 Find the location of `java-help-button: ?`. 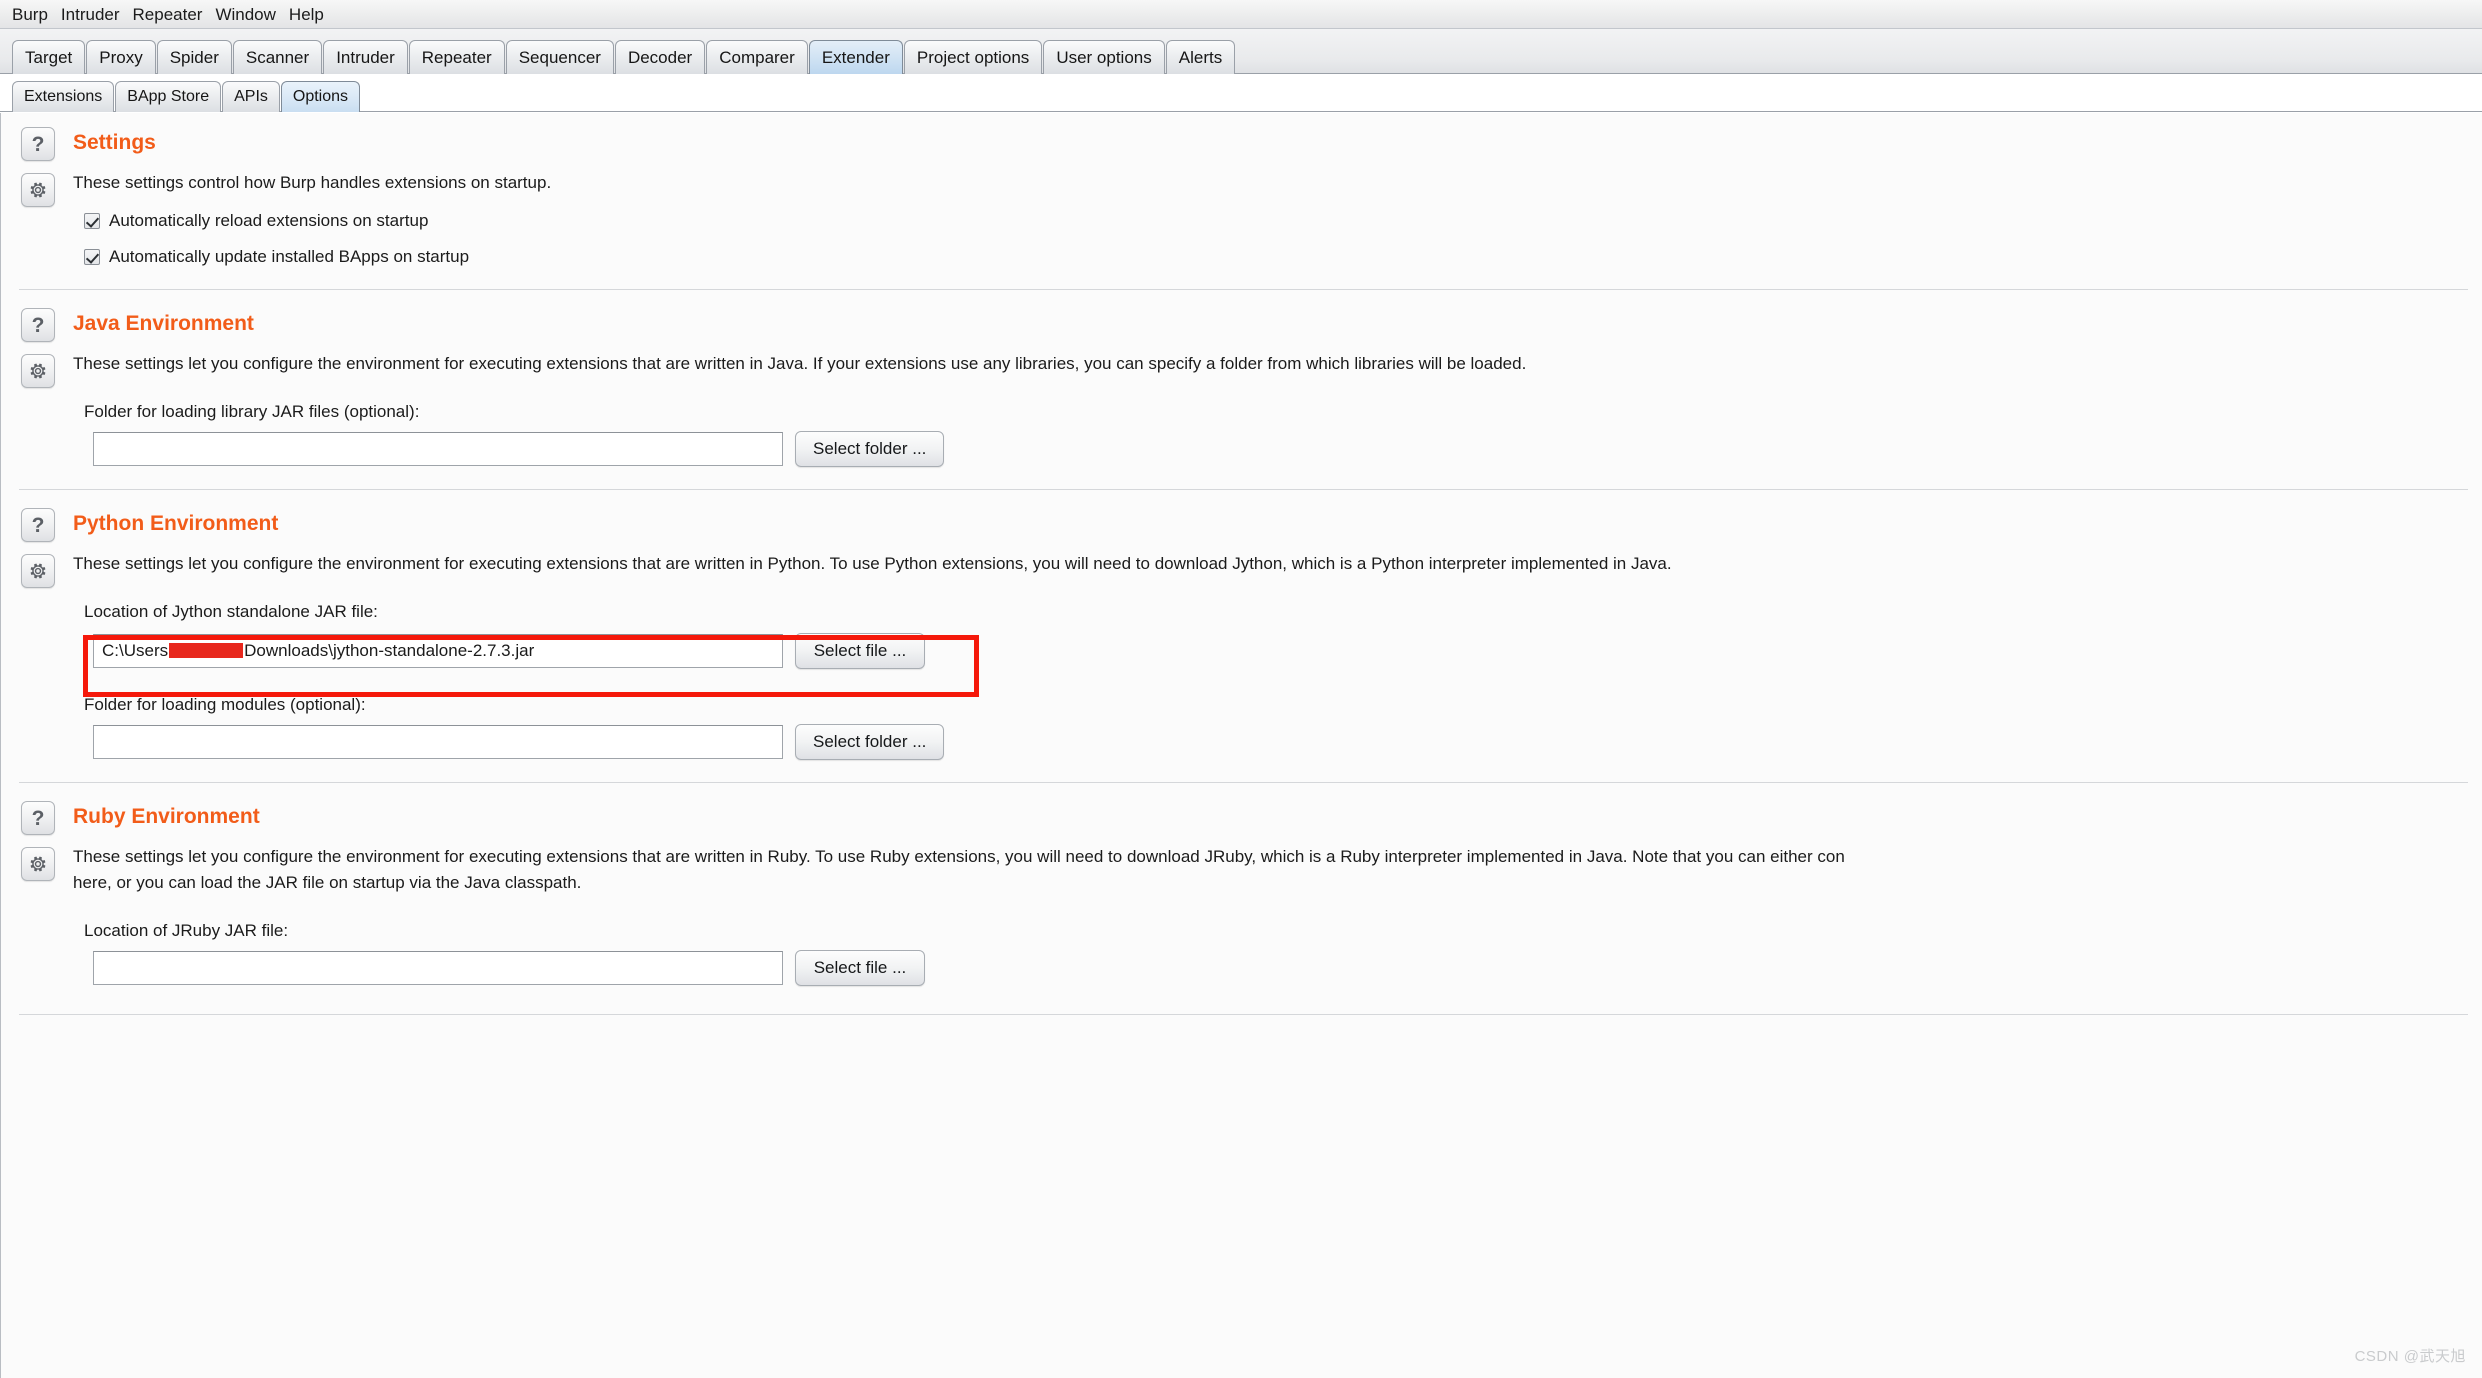

java-help-button: ? is located at coordinates (38, 325).